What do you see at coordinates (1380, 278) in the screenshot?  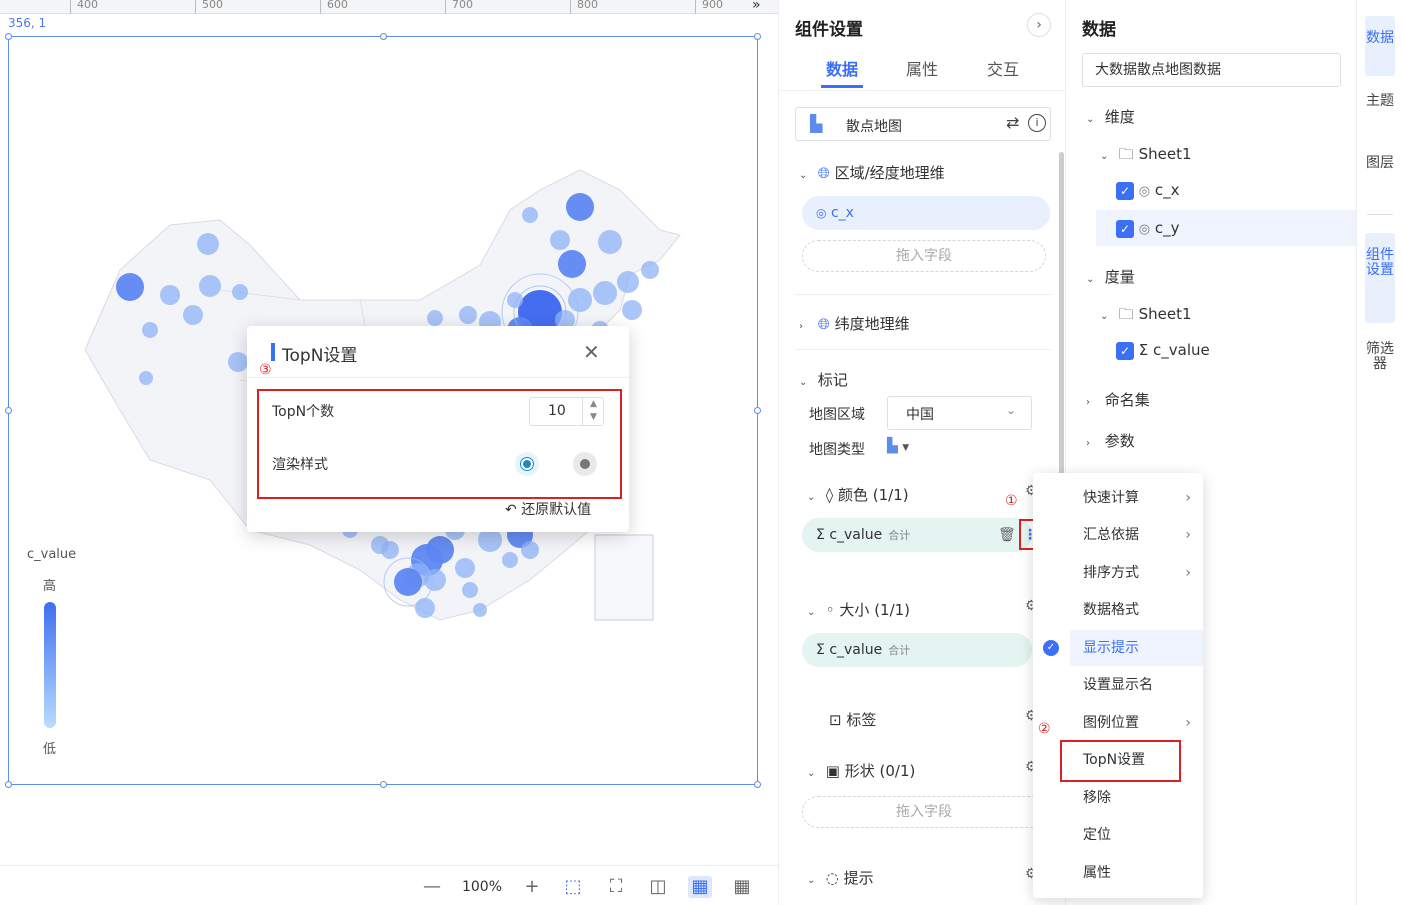 I see `rail-tab-component-settings: 组件设置` at bounding box center [1380, 278].